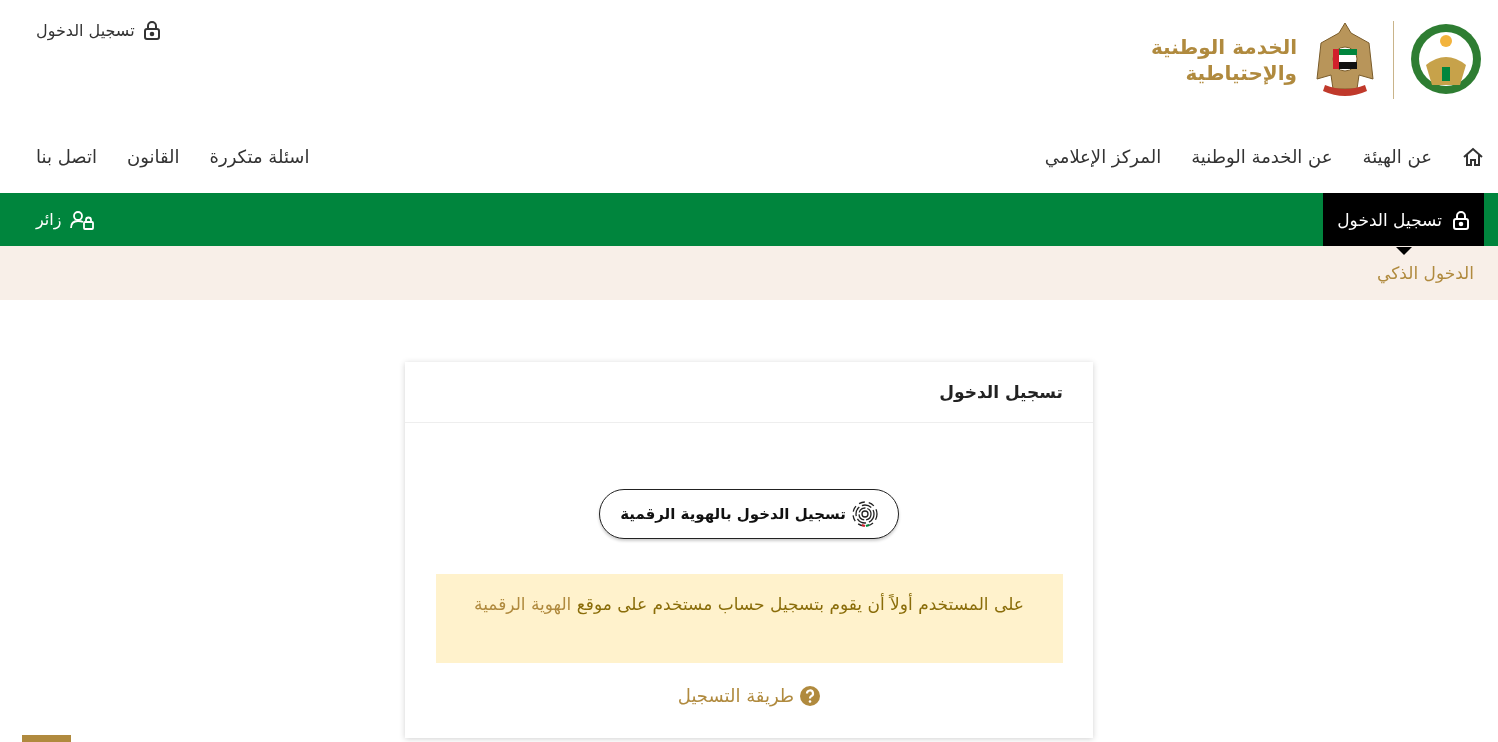 This screenshot has width=1498, height=742. Describe the element at coordinates (1240, 73) in the screenshot. I see `logo-text: والإحتياطية` at that location.